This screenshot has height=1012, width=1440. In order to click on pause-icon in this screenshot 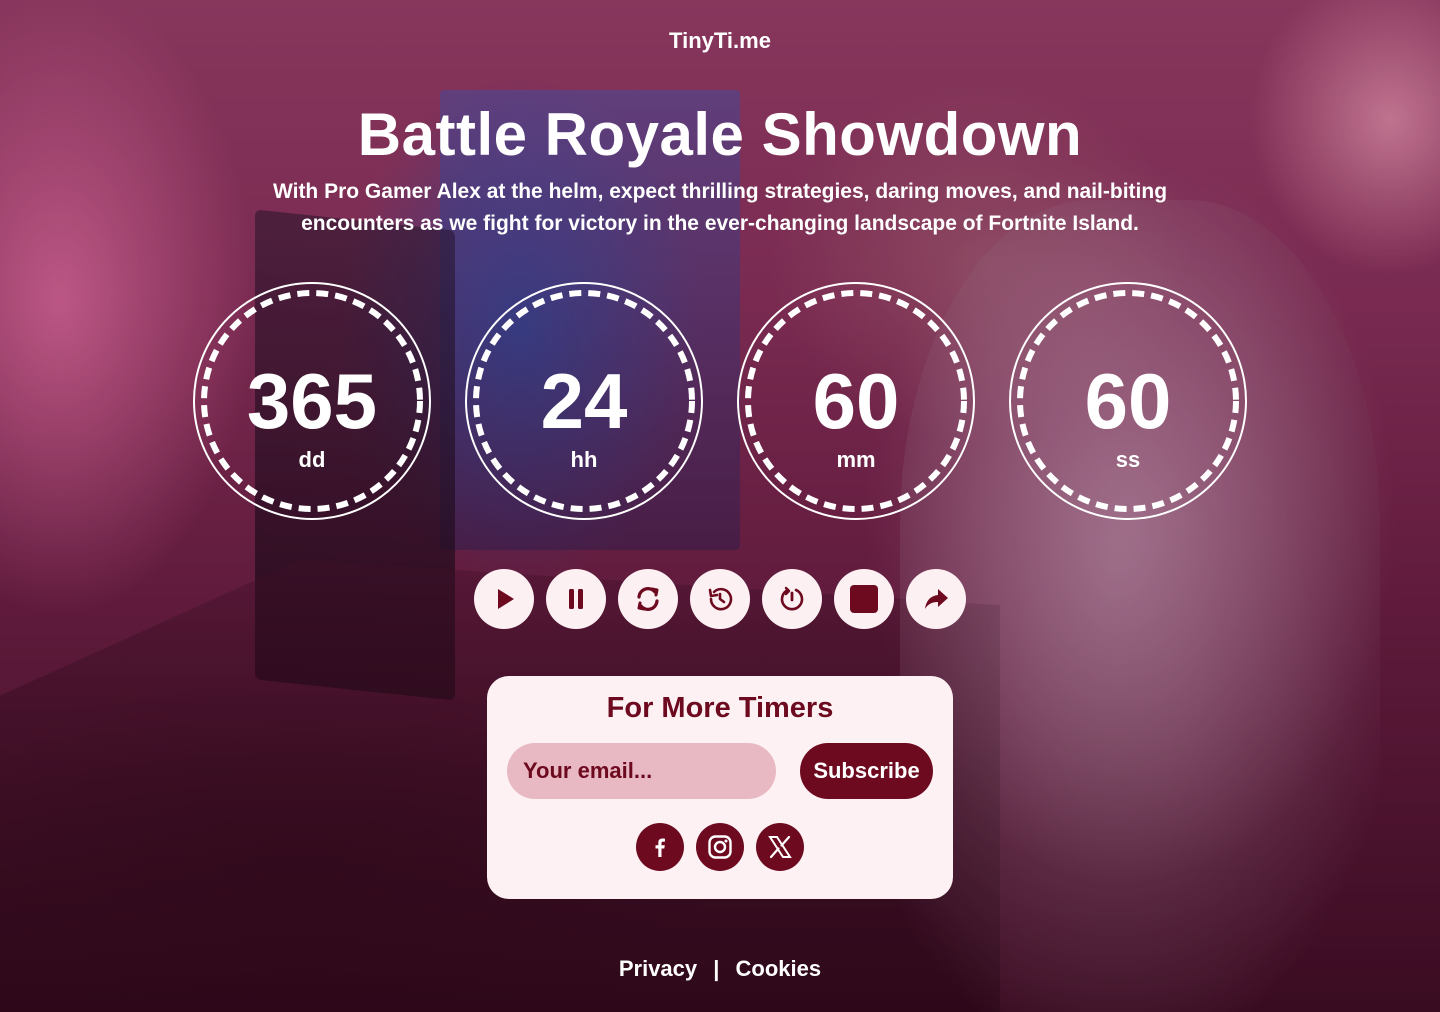, I will do `click(576, 599)`.